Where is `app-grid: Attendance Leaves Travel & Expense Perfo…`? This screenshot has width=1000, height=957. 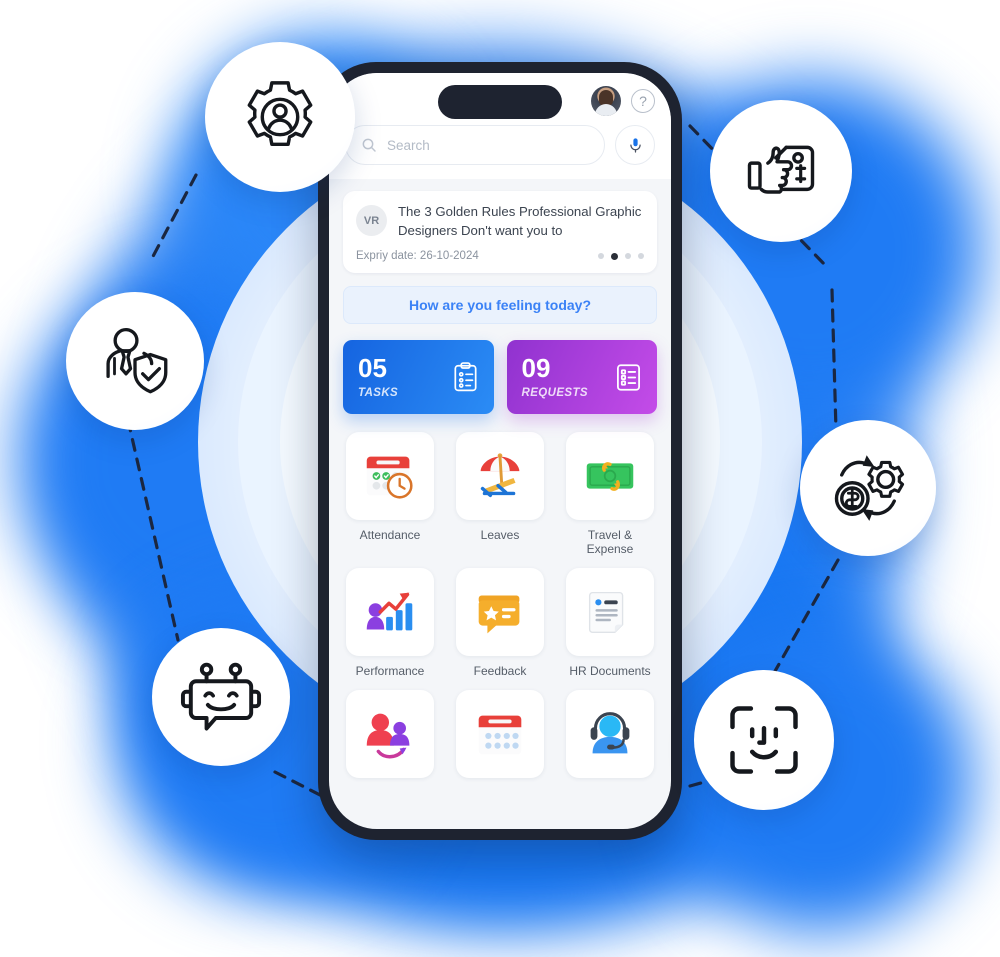
app-grid: Attendance Leaves Travel & Expense Perfo… is located at coordinates (500, 609).